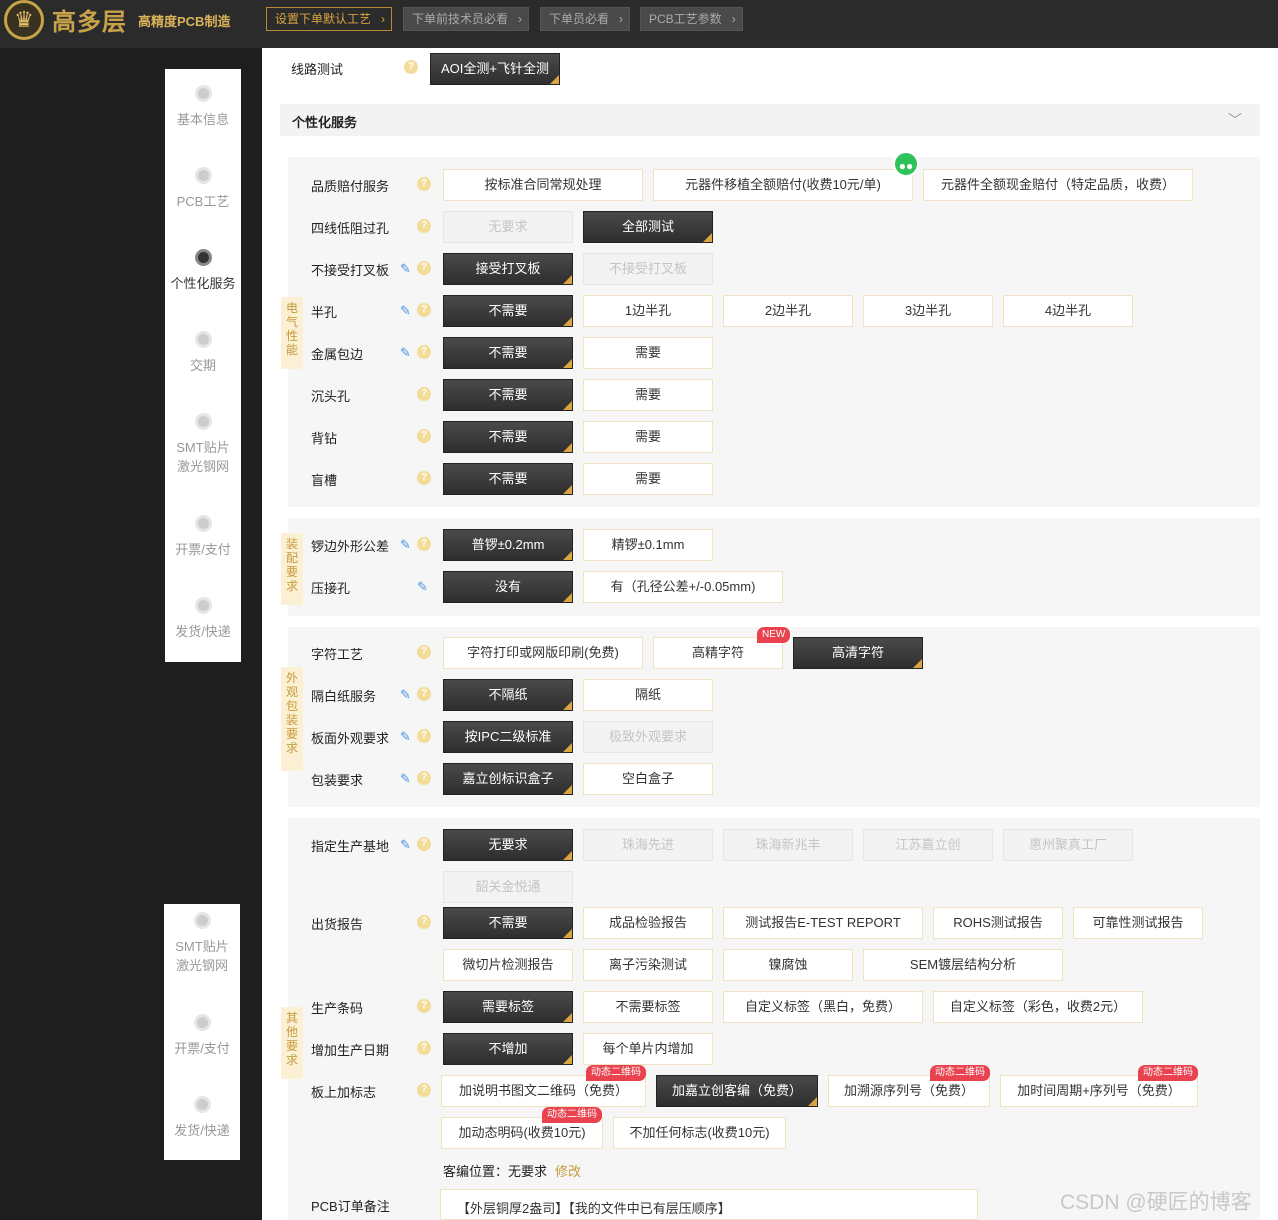  Describe the element at coordinates (648, 311) in the screenshot. I see `option-button: 1边半孔` at that location.